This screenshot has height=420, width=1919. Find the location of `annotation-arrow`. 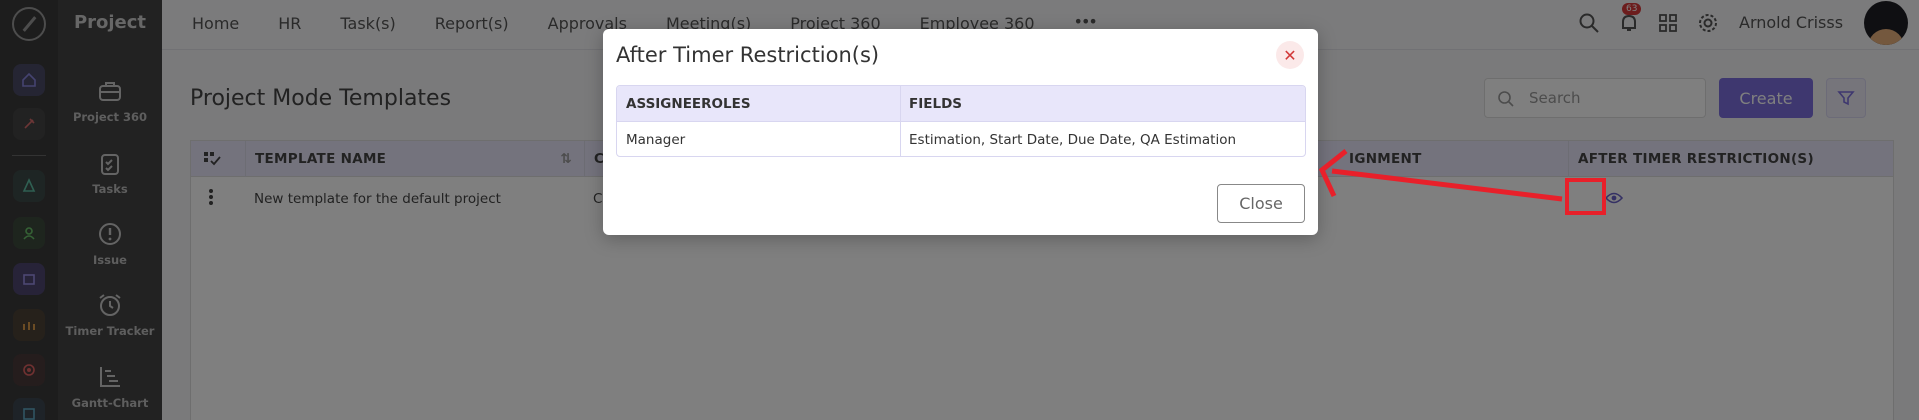

annotation-arrow is located at coordinates (1440, 175).